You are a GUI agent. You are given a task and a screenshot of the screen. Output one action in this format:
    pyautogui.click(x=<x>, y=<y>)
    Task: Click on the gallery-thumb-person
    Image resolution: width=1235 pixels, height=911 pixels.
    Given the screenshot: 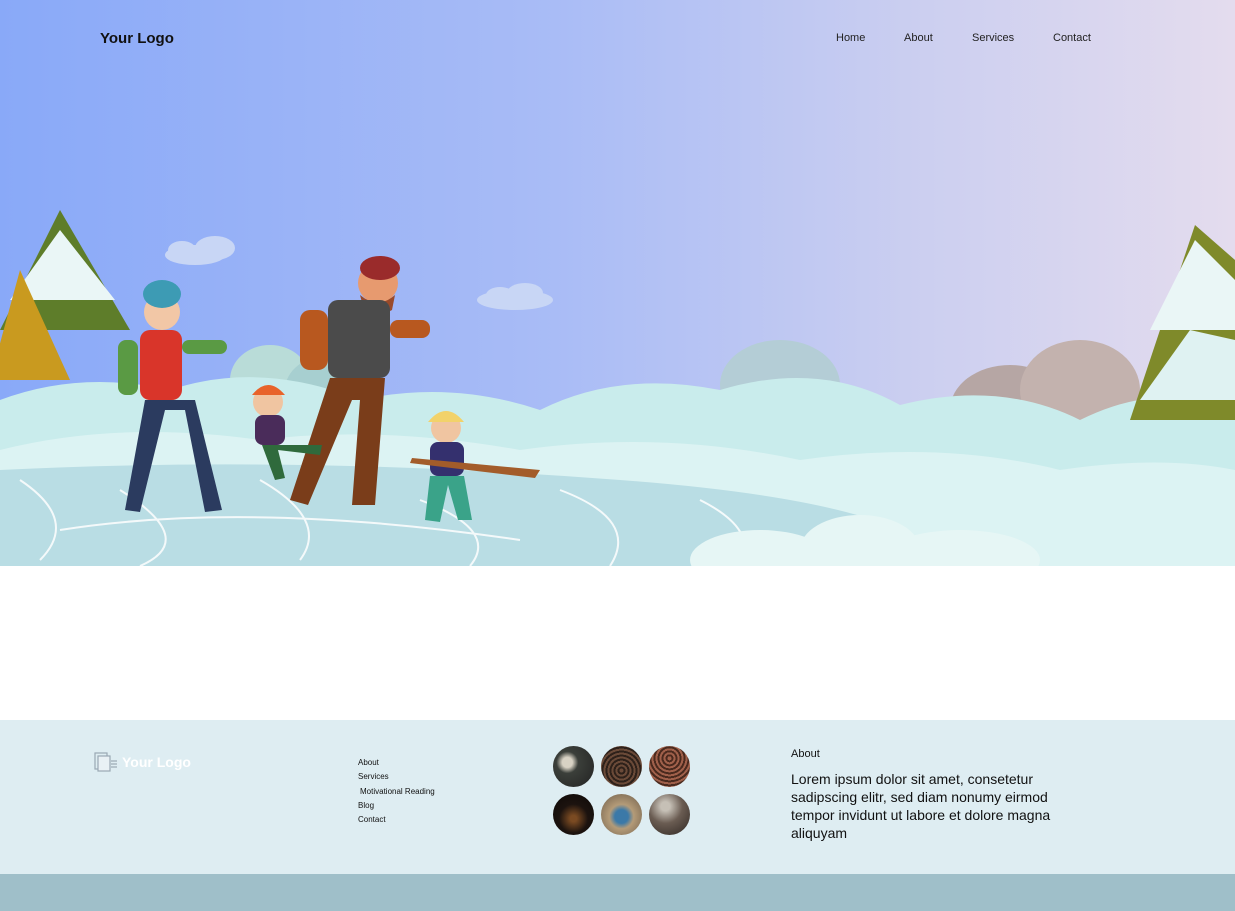 What is the action you would take?
    pyautogui.click(x=621, y=814)
    